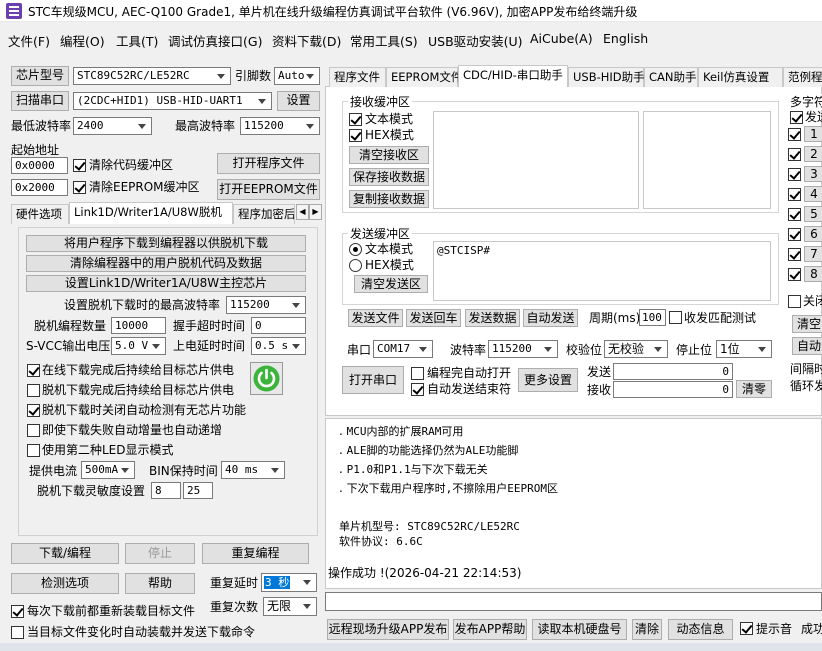  What do you see at coordinates (375, 318) in the screenshot?
I see `send-file-button: 发送文件` at bounding box center [375, 318].